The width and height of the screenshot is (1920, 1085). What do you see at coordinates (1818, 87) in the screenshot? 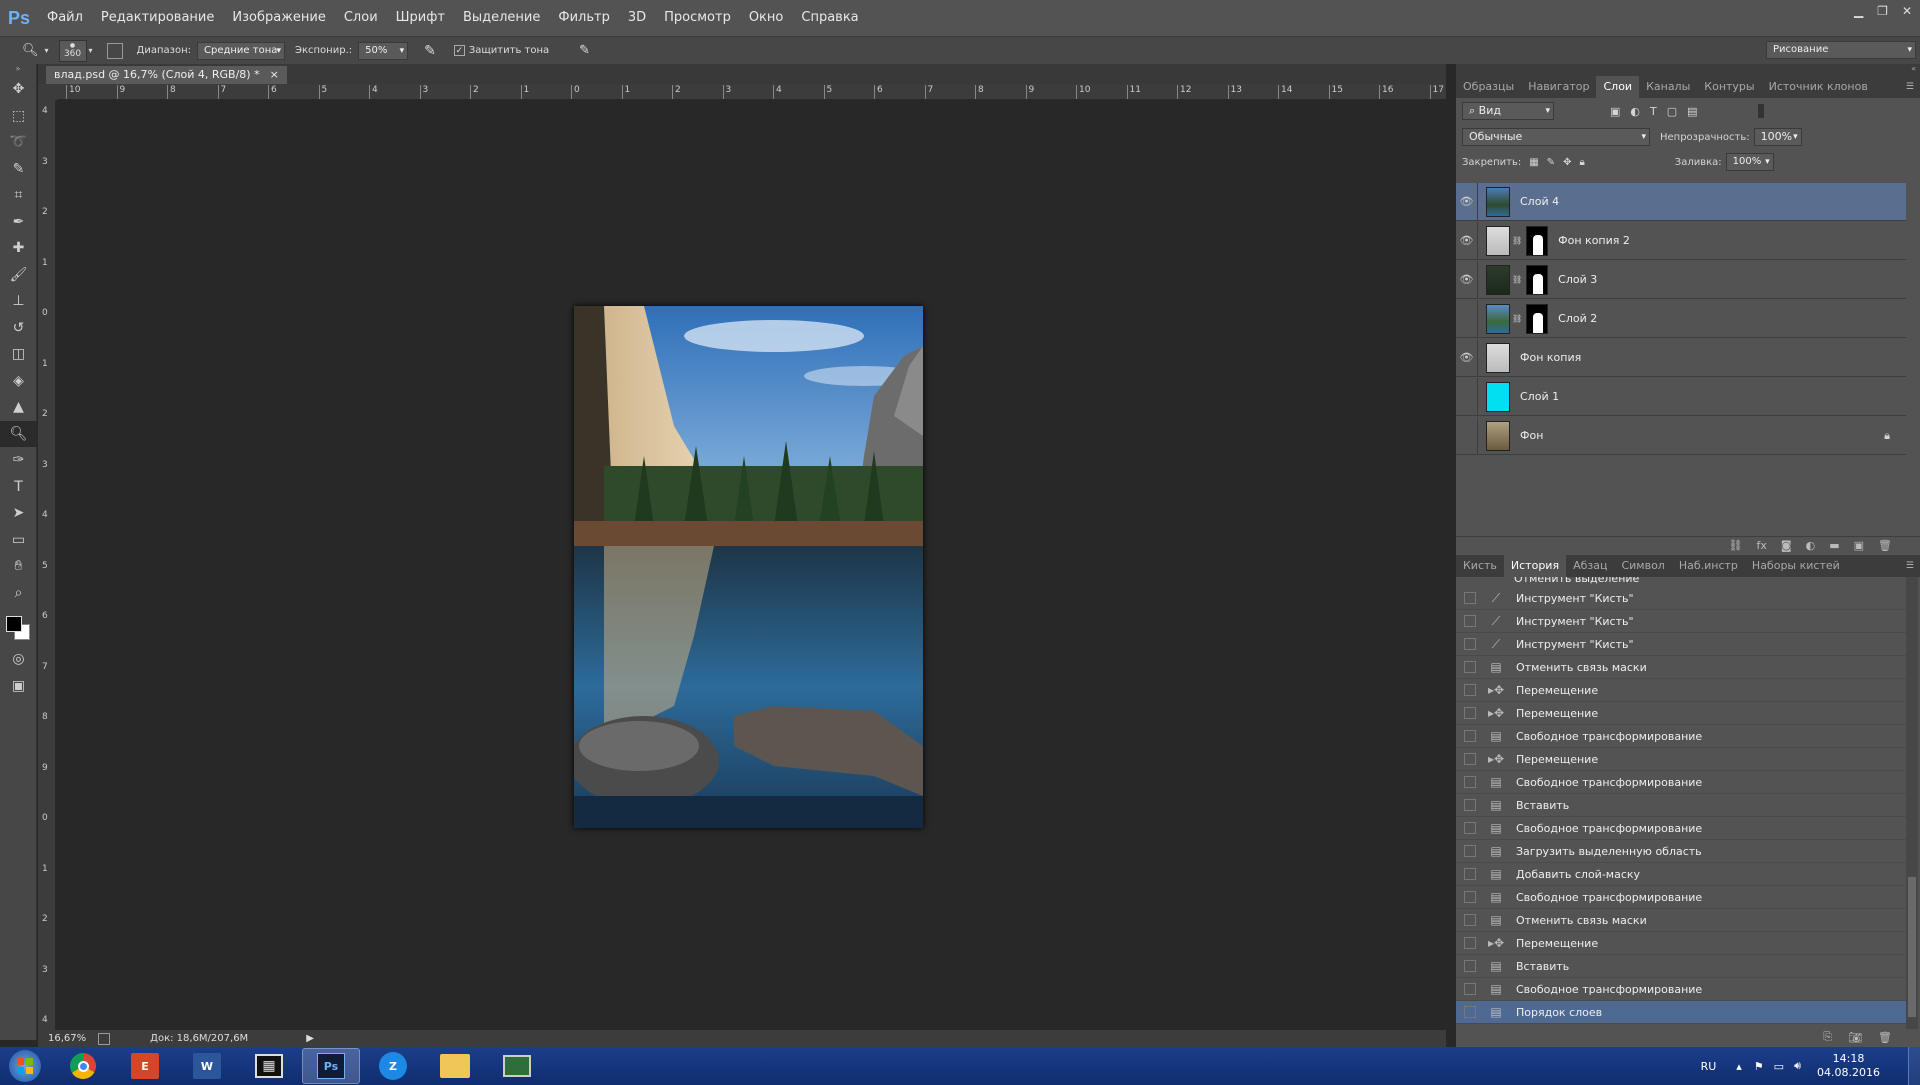
I see `layers-panel-tab-5: Источник клонов` at bounding box center [1818, 87].